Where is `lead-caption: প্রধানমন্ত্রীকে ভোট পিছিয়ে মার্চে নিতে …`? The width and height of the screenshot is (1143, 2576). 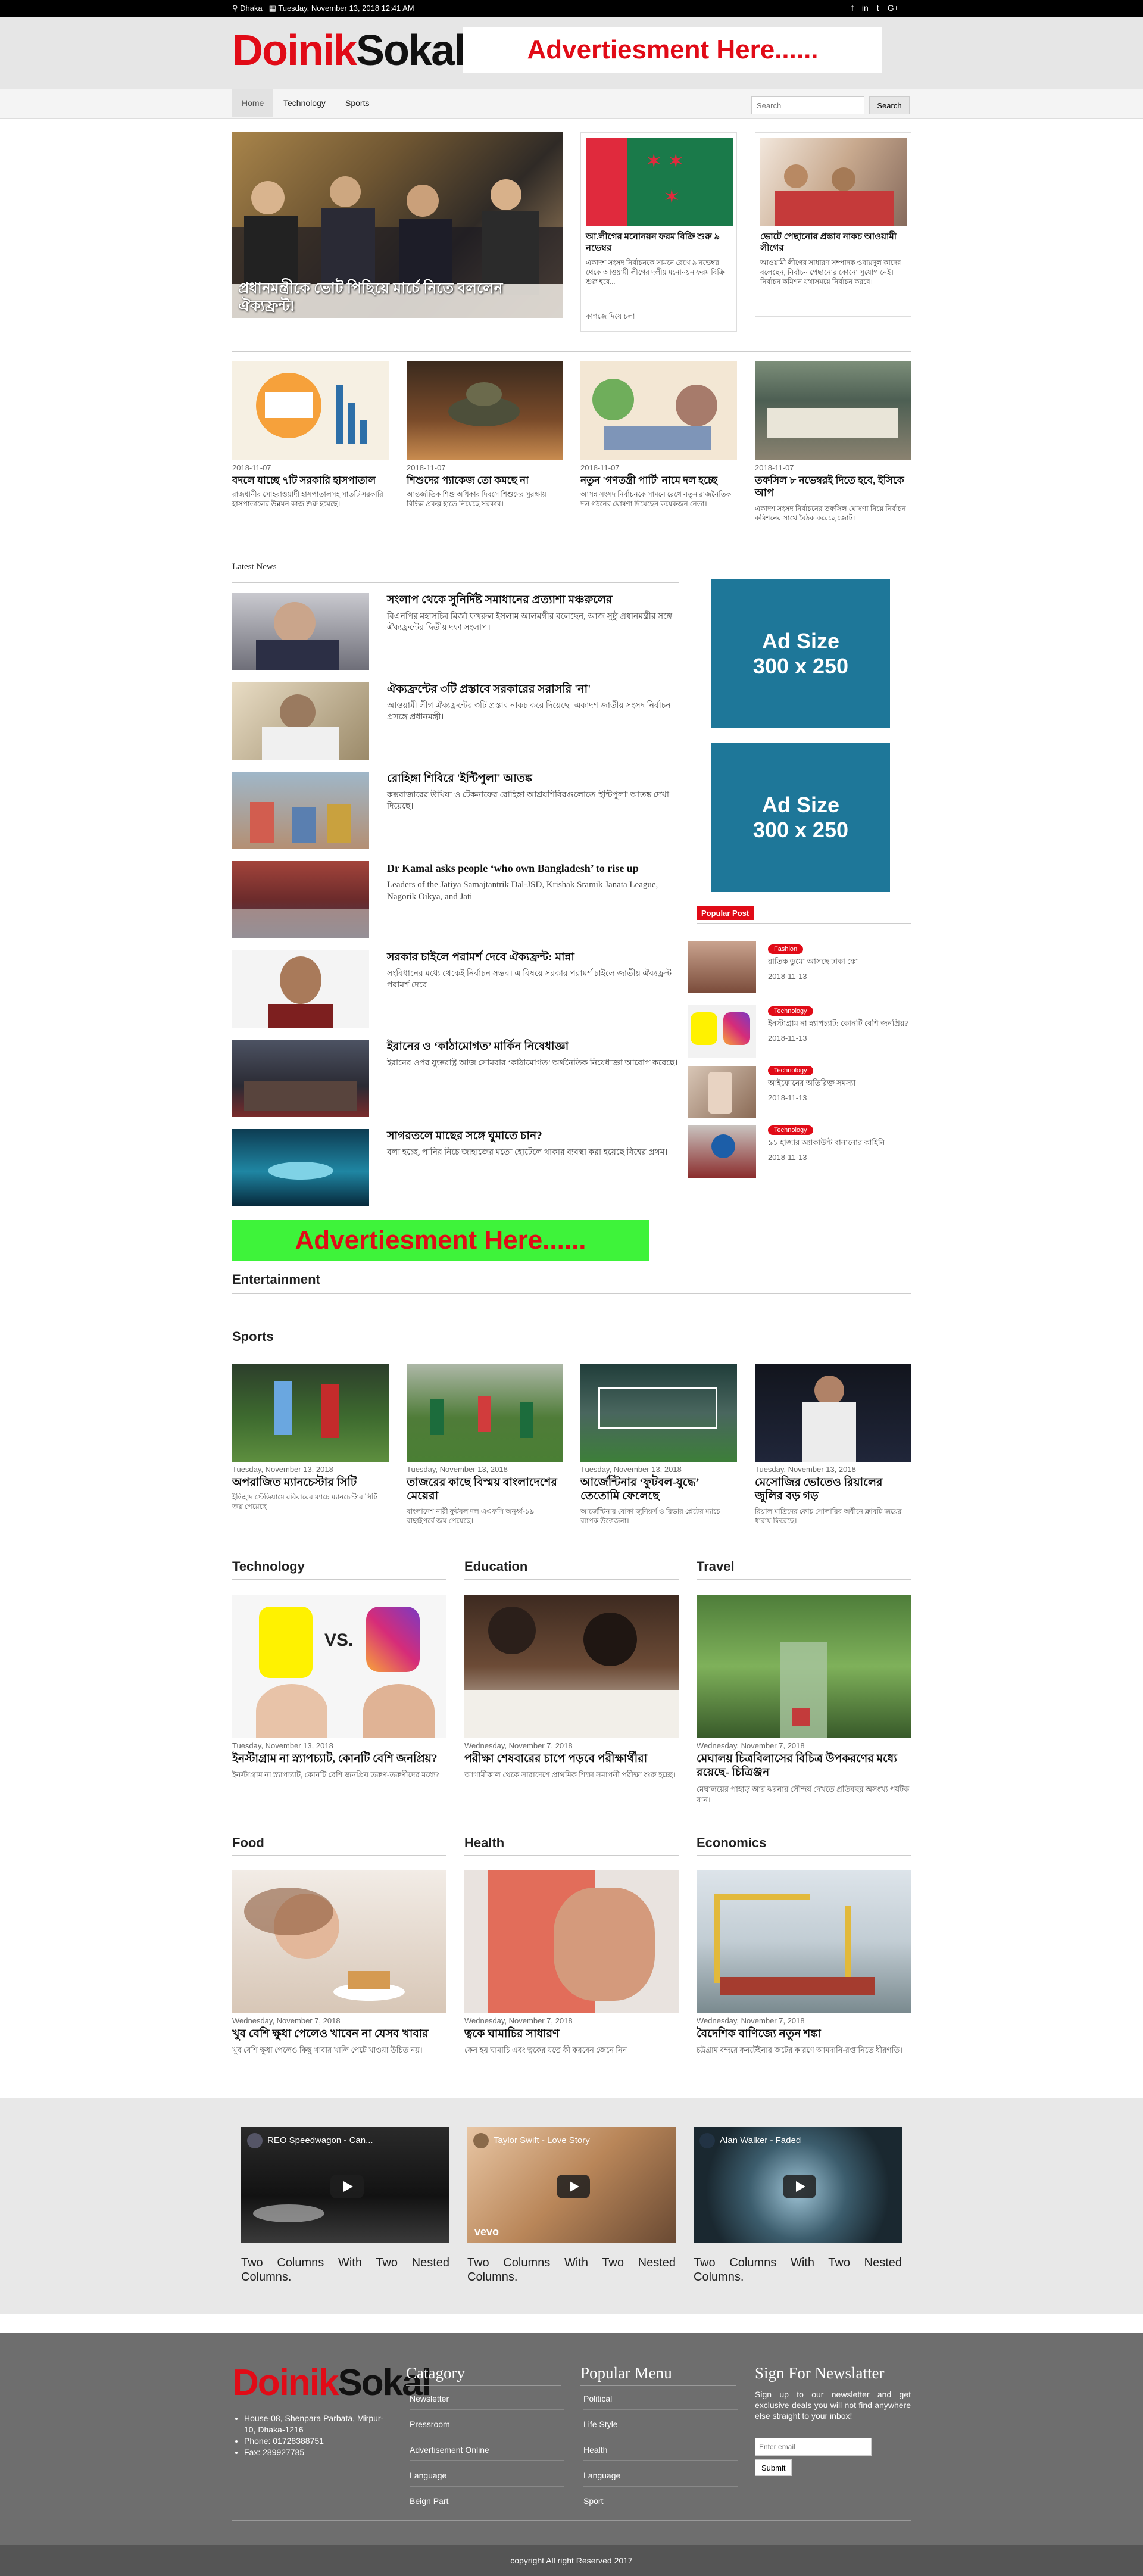 lead-caption: প্রধানমন্ত্রীকে ভোট পিছিয়ে মার্চে নিতে … is located at coordinates (397, 298).